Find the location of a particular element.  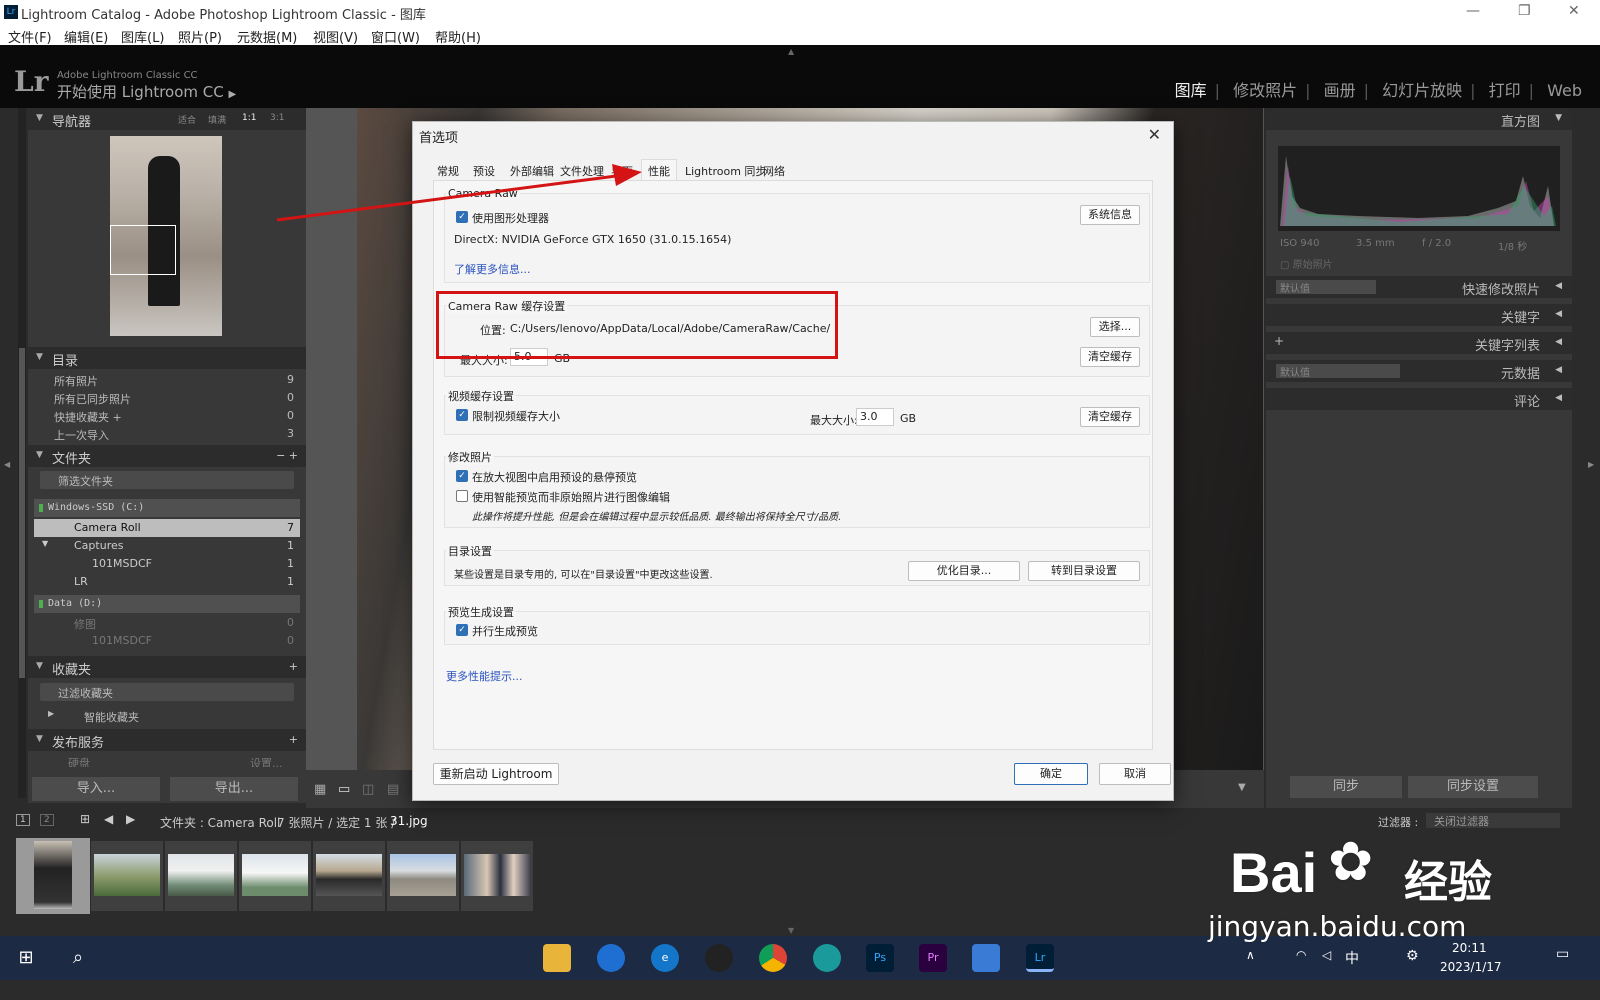

windows-start-icon: ⊞ is located at coordinates (26, 958).